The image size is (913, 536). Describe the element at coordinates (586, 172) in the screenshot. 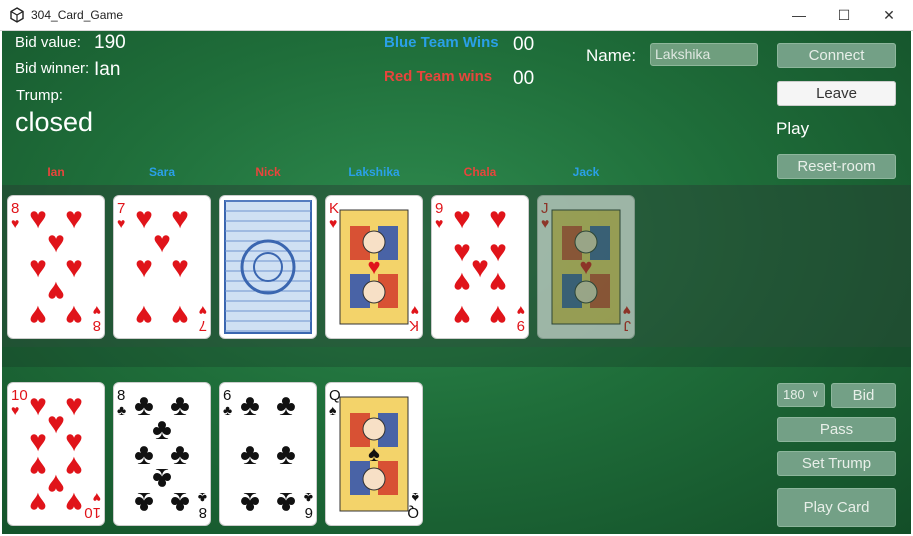

I see `player-name: Jack` at that location.